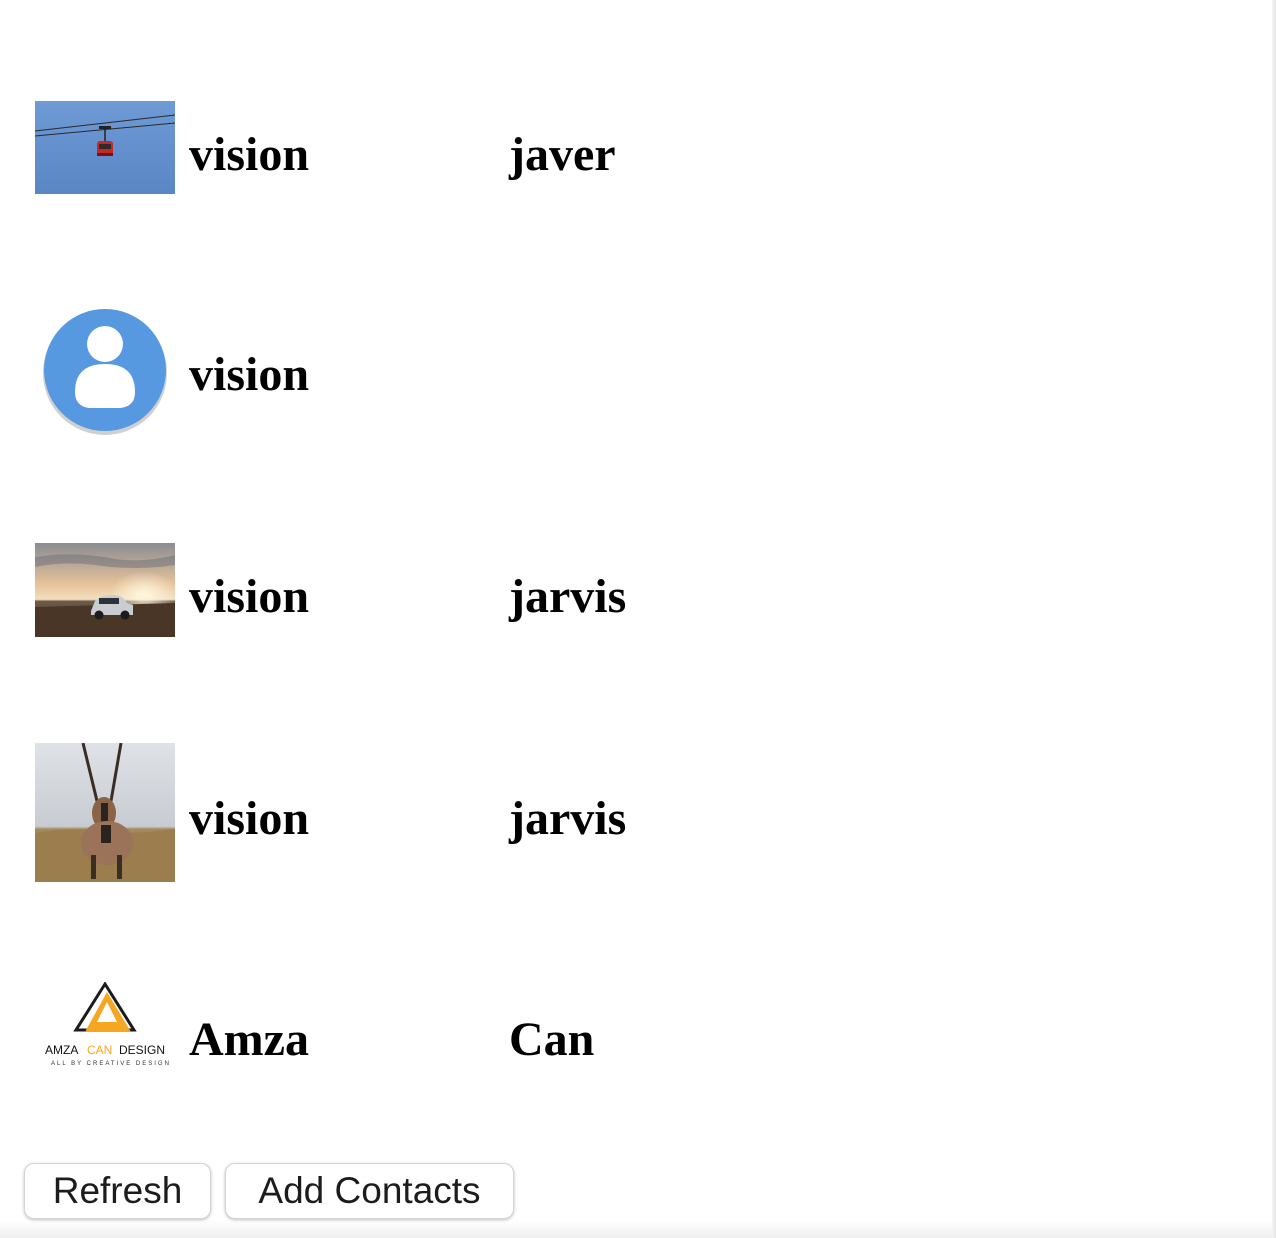 The width and height of the screenshot is (1276, 1238). Describe the element at coordinates (111, 1064) in the screenshot. I see `logo-tagline: ALL BY CREATIVE DESIGN` at that location.